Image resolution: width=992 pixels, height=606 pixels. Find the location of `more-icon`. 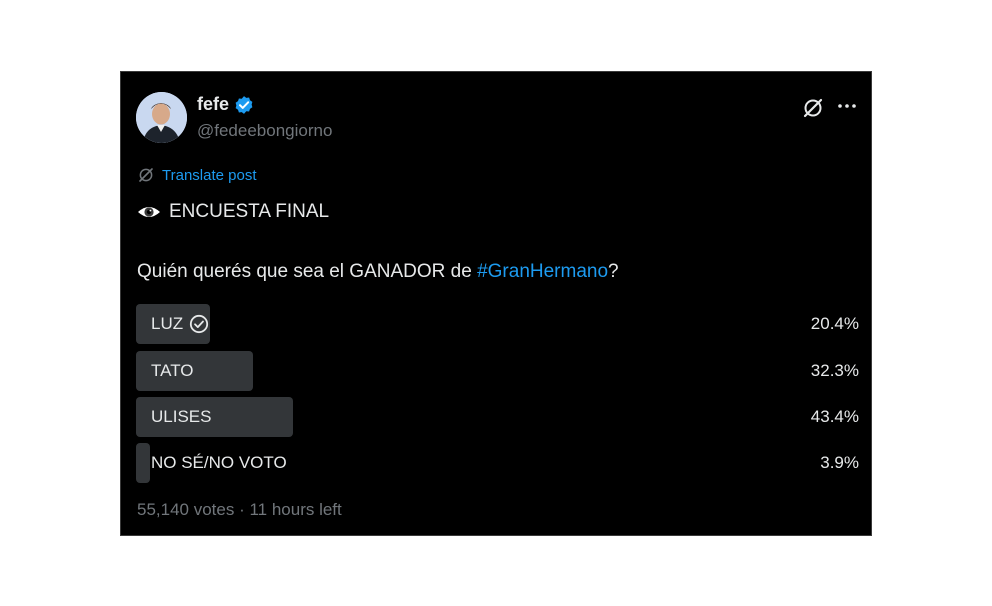

more-icon is located at coordinates (847, 106).